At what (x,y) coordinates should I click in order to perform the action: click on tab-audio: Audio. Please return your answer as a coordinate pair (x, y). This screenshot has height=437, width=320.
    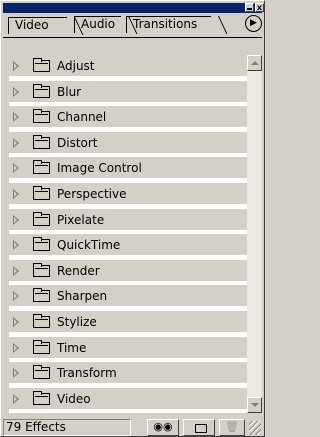
    Looking at the image, I should click on (97, 24).